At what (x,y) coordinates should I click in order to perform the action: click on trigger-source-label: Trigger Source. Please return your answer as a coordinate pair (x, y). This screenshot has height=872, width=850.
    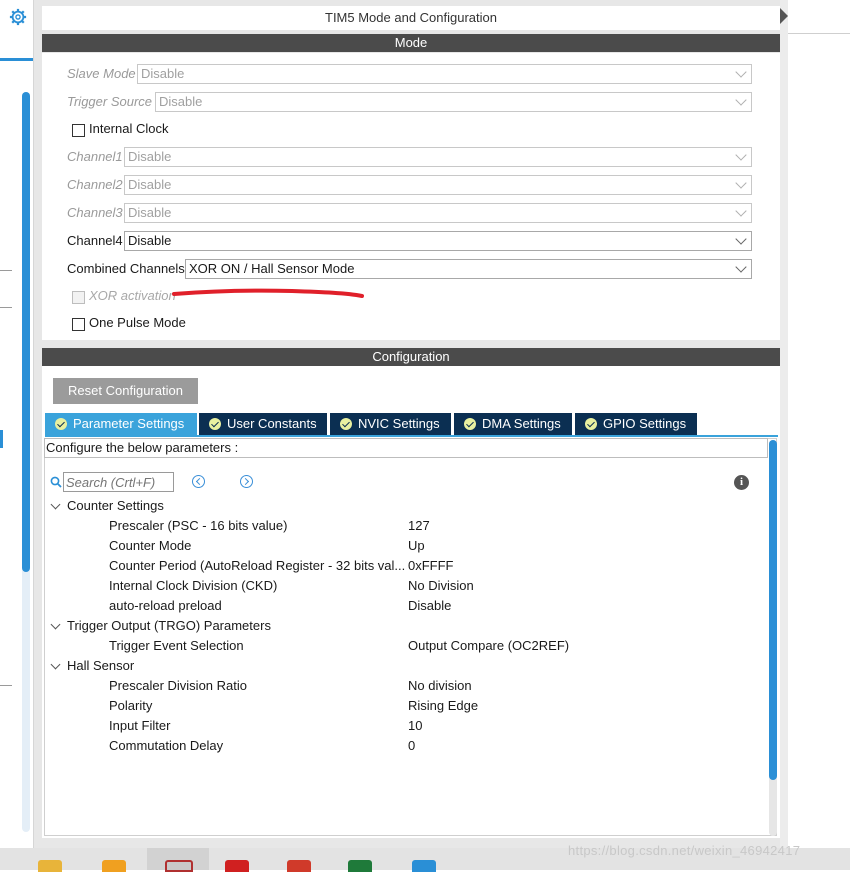
    Looking at the image, I should click on (110, 101).